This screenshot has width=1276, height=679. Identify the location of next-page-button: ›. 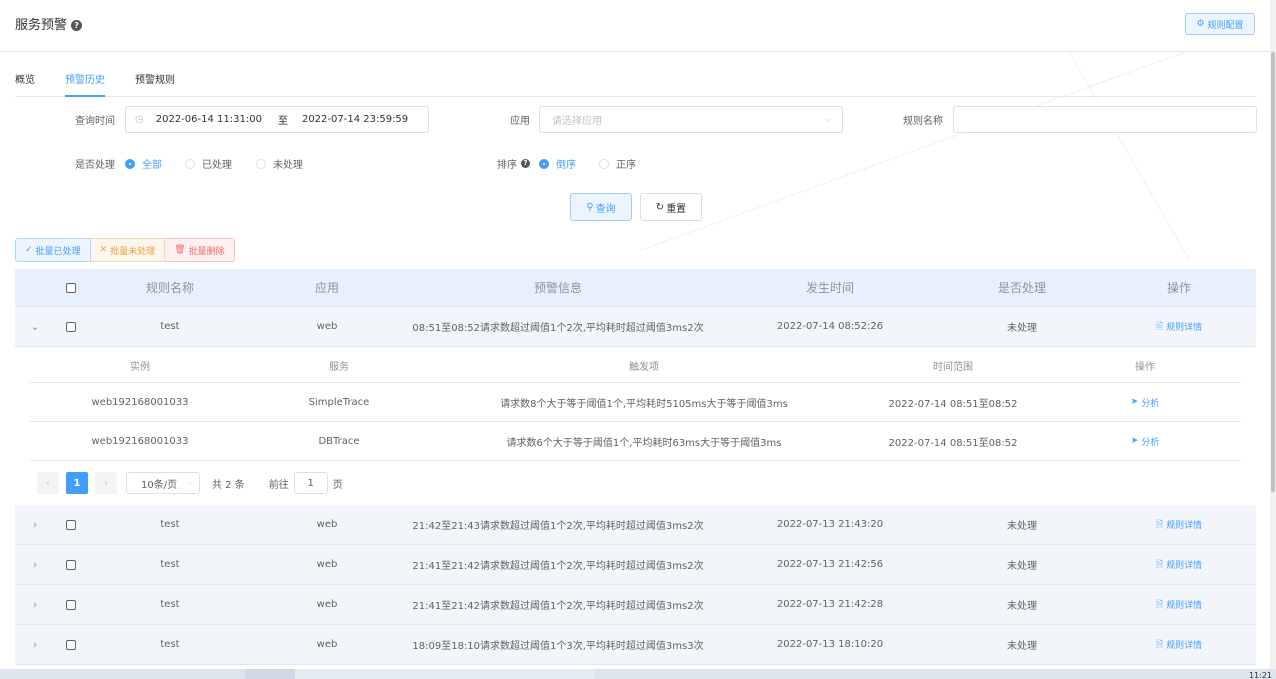
(106, 483).